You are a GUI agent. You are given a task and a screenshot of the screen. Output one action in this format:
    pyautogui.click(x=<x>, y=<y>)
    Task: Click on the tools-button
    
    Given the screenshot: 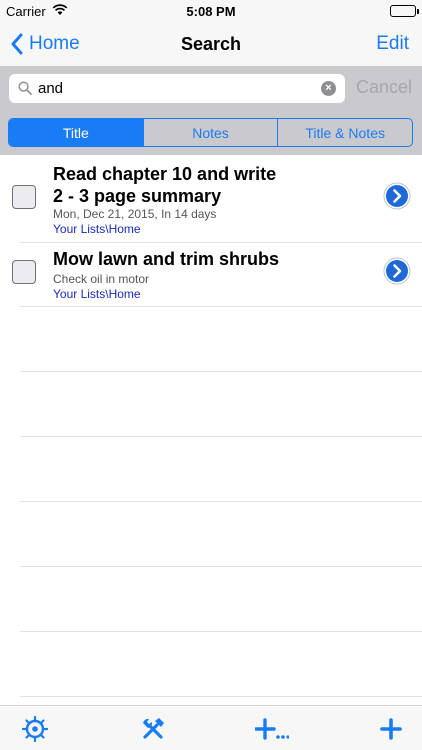 What is the action you would take?
    pyautogui.click(x=153, y=729)
    